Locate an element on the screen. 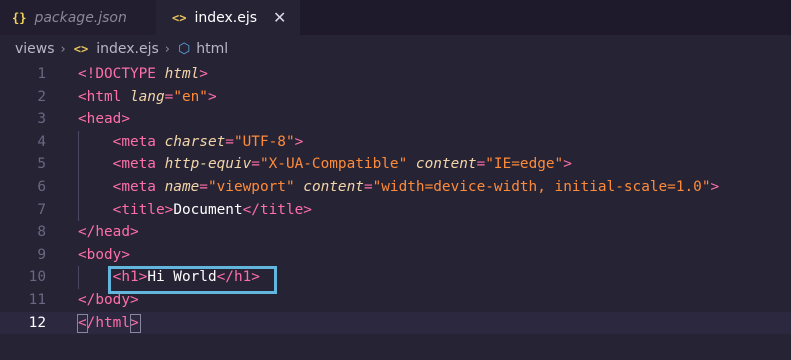 Image resolution: width=791 pixels, height=360 pixels. line-number: 5 is located at coordinates (41, 164).